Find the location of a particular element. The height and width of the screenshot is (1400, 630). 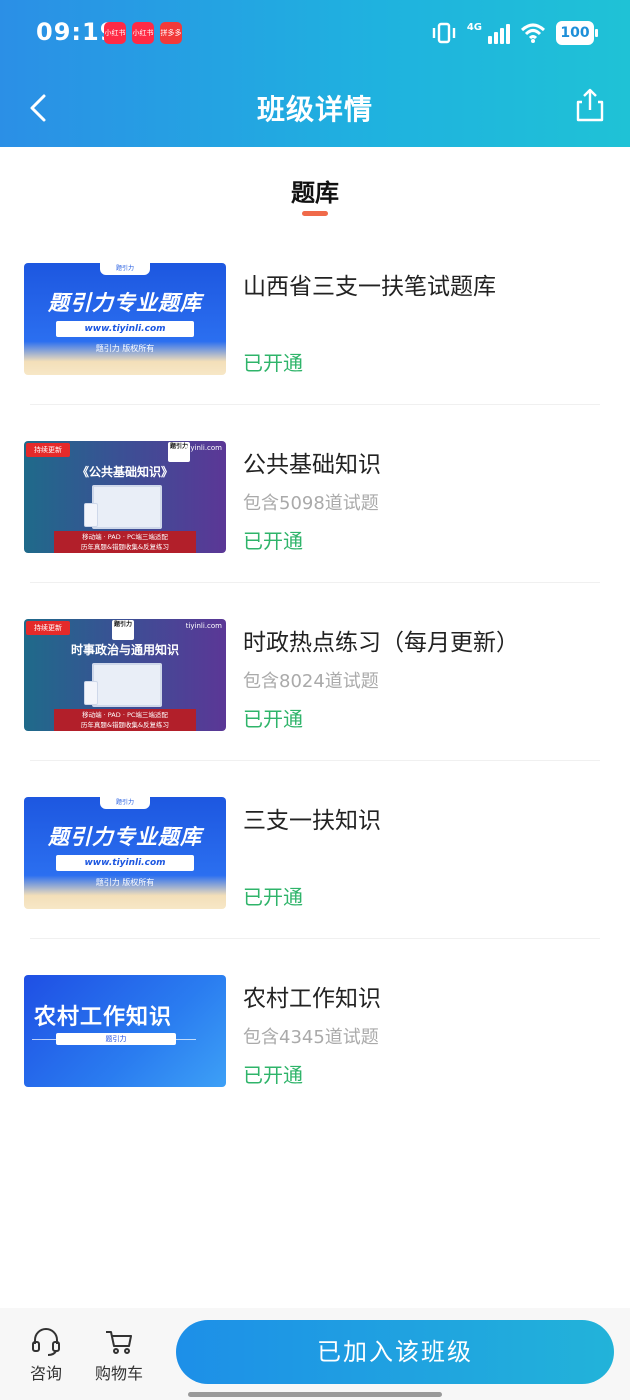

item-title: 公共基础知识 is located at coordinates (312, 465).